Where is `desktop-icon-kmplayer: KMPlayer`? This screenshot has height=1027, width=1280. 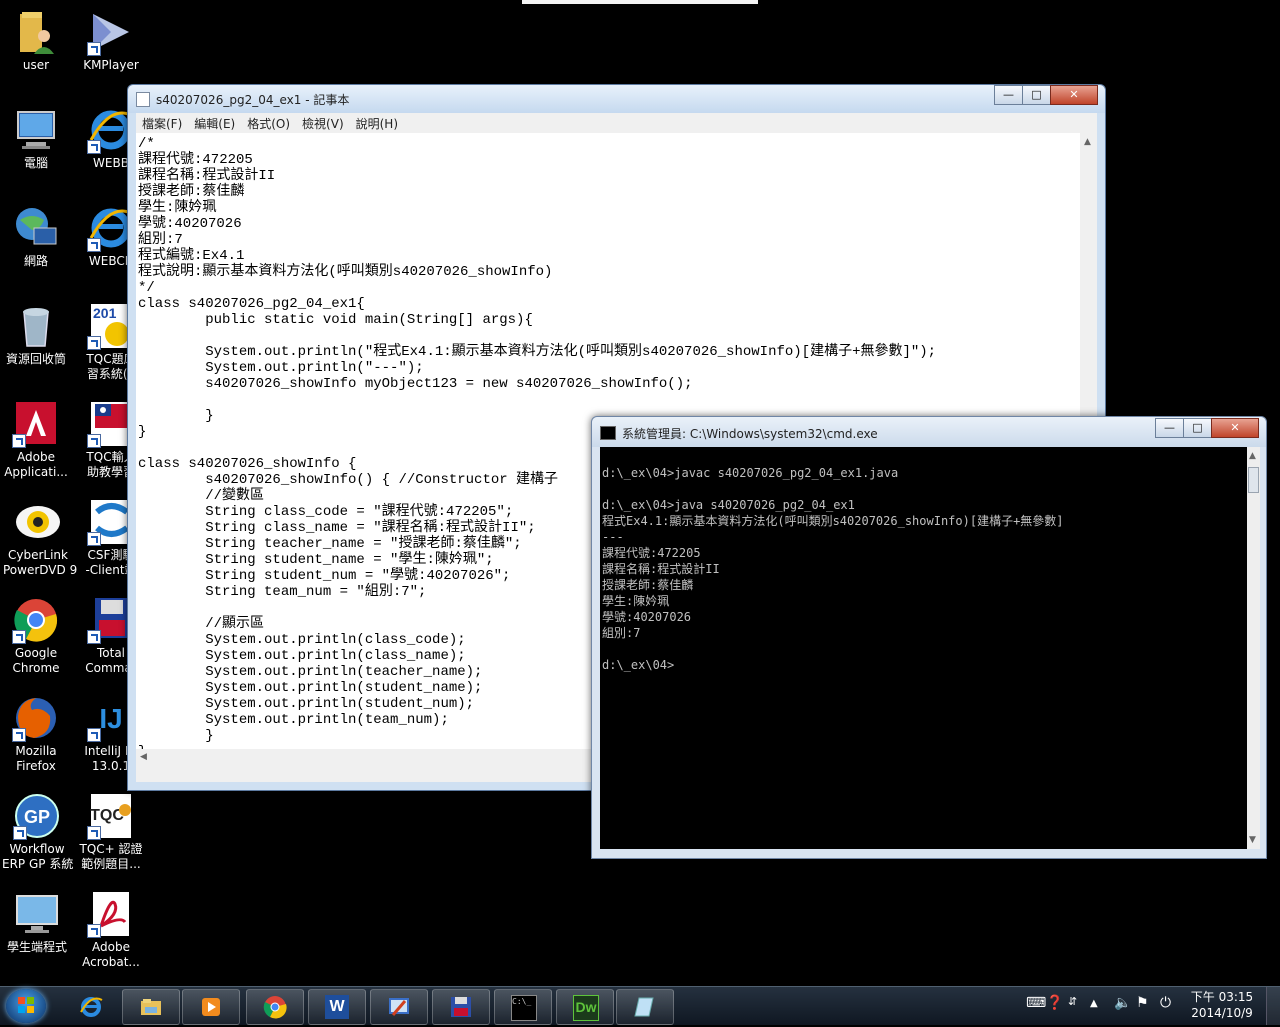 desktop-icon-kmplayer: KMPlayer is located at coordinates (111, 40).